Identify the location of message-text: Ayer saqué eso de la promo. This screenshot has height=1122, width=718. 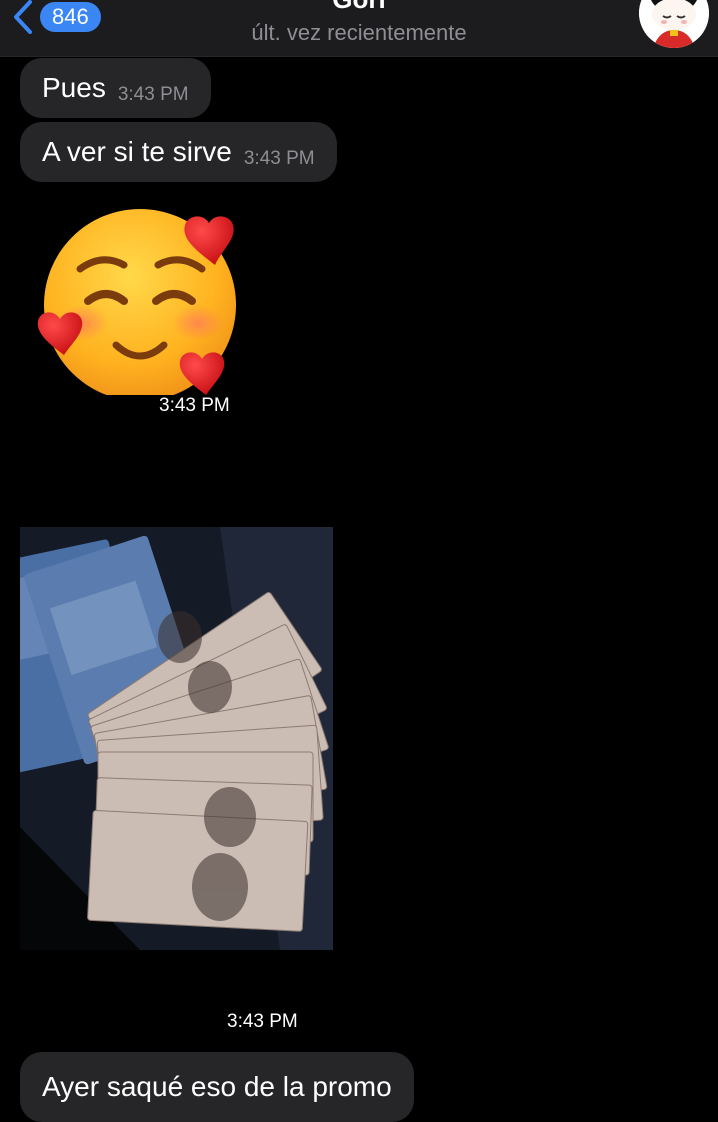
(217, 1086).